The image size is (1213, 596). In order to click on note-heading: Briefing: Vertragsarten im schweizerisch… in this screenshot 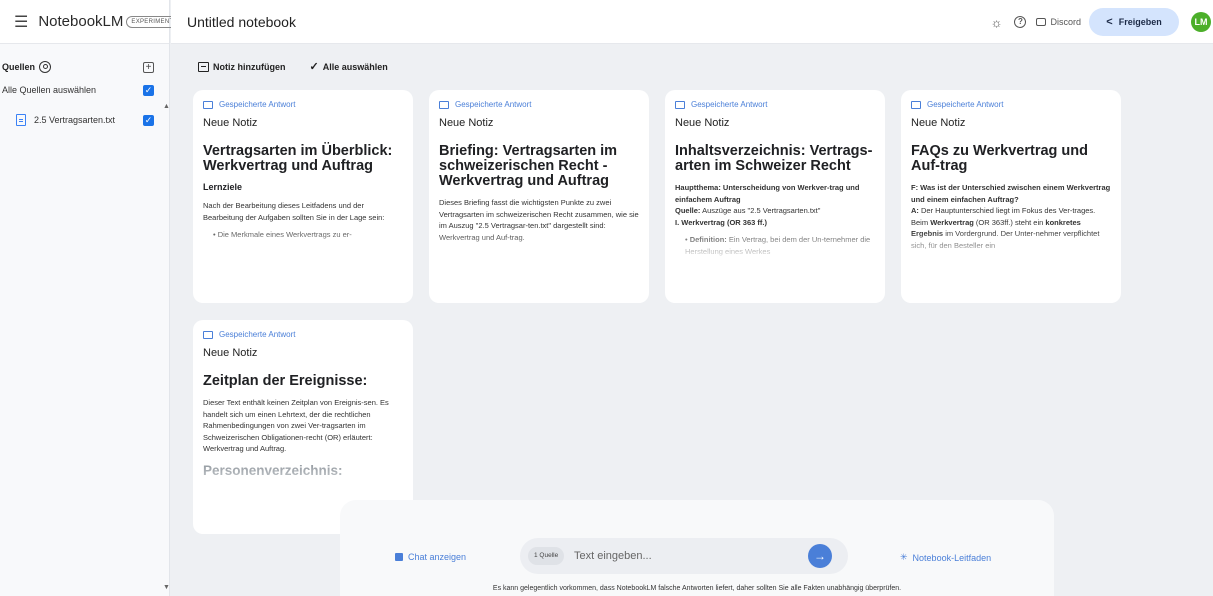, I will do `click(528, 166)`.